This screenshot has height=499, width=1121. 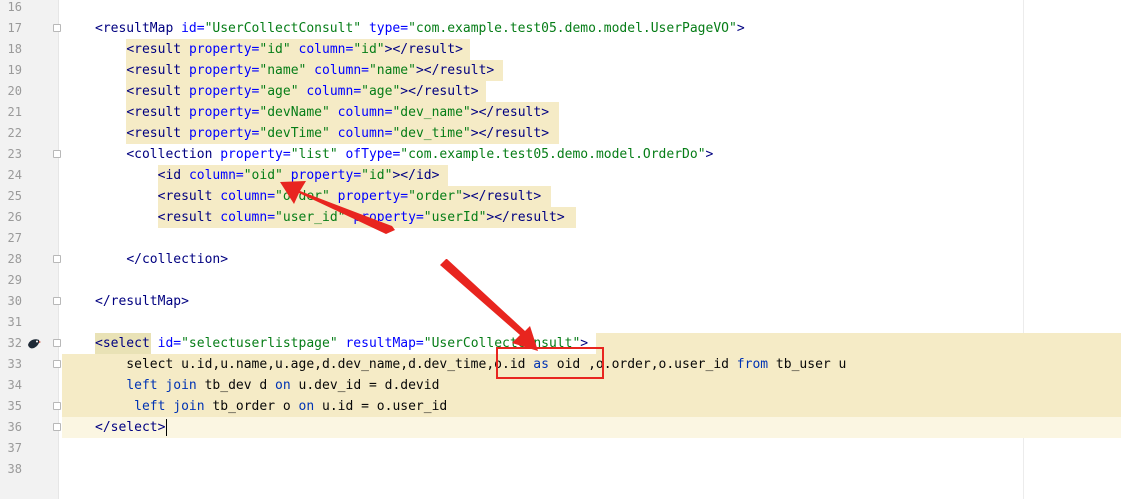 What do you see at coordinates (177, 259) in the screenshot?
I see `code-token: </collection>` at bounding box center [177, 259].